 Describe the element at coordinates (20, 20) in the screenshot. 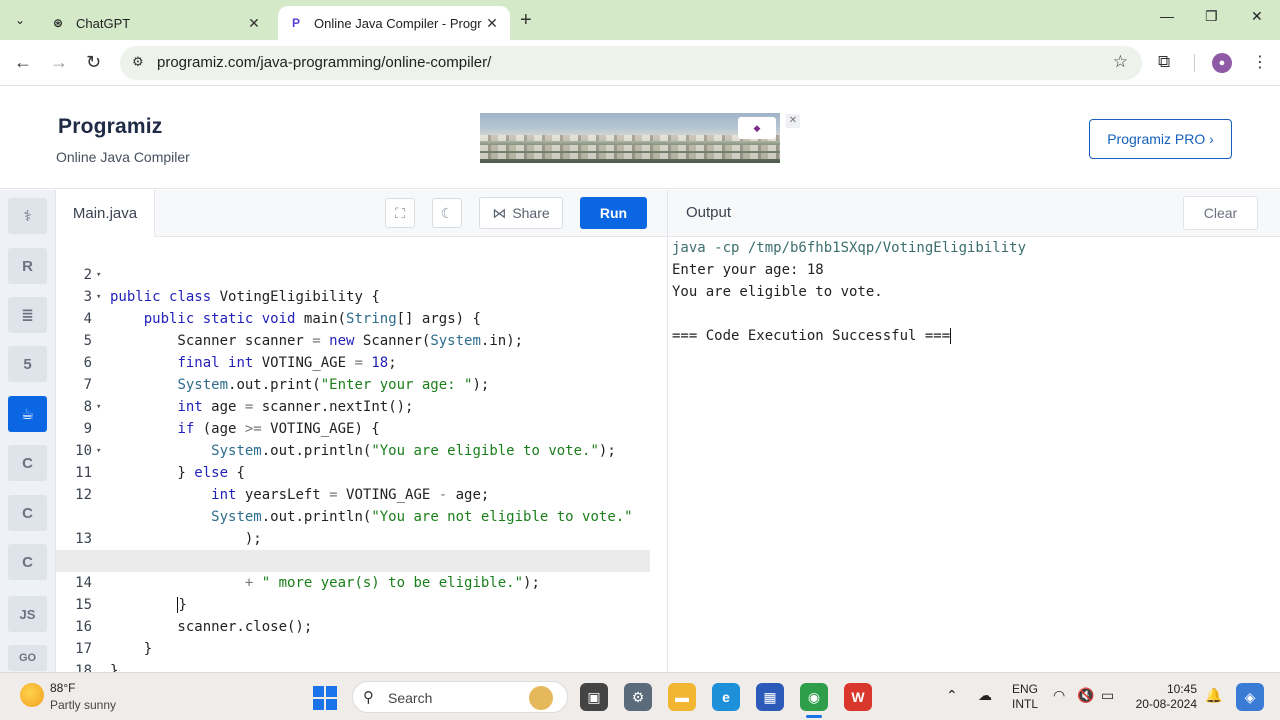

I see `tab-search-chevron-icon: ⌄` at that location.